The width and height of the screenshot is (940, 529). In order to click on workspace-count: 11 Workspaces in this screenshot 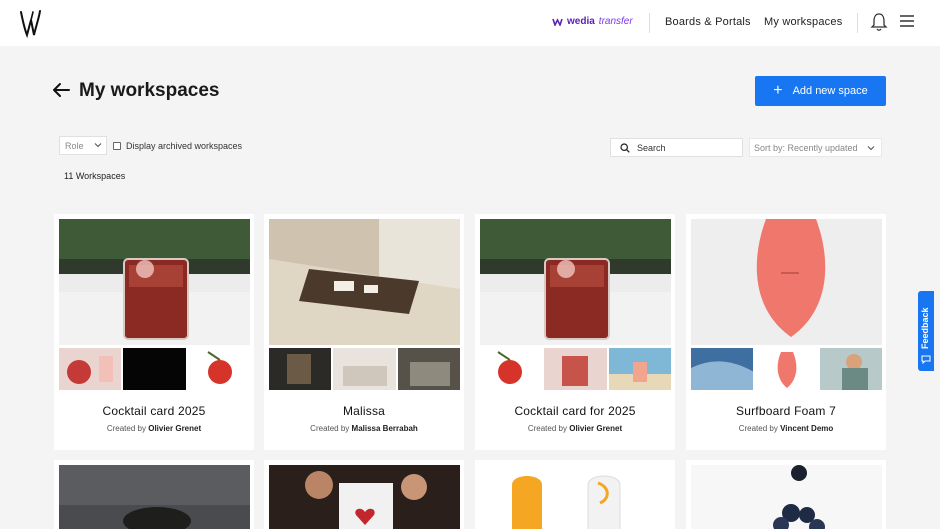, I will do `click(95, 176)`.